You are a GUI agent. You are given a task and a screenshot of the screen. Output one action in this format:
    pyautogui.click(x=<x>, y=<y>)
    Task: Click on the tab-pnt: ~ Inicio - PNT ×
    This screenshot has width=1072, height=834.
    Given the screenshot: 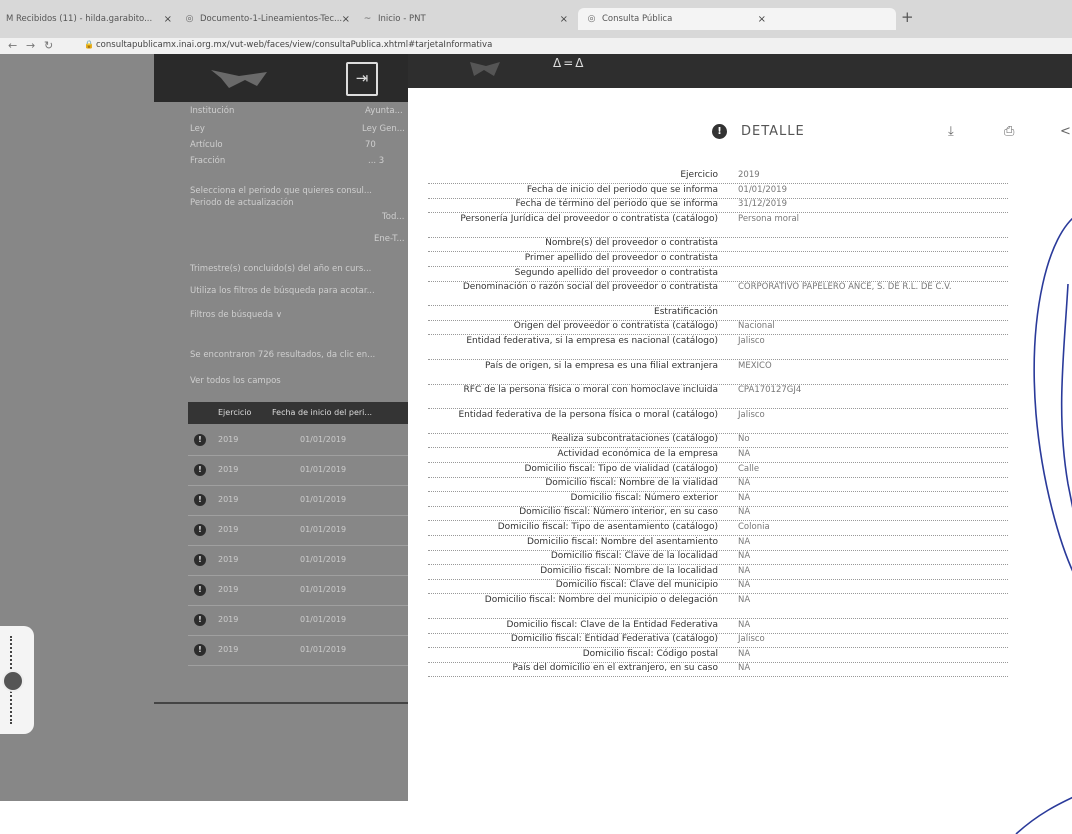 What is the action you would take?
    pyautogui.click(x=467, y=19)
    